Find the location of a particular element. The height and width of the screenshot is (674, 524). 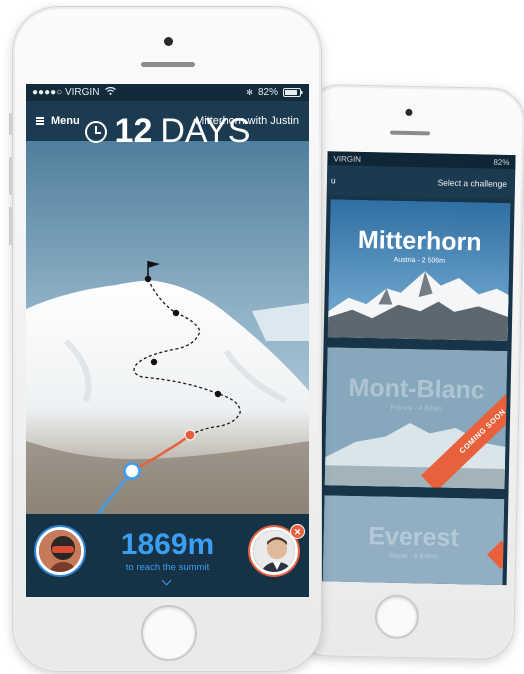

bluetooth-icon: ✻ is located at coordinates (249, 92).